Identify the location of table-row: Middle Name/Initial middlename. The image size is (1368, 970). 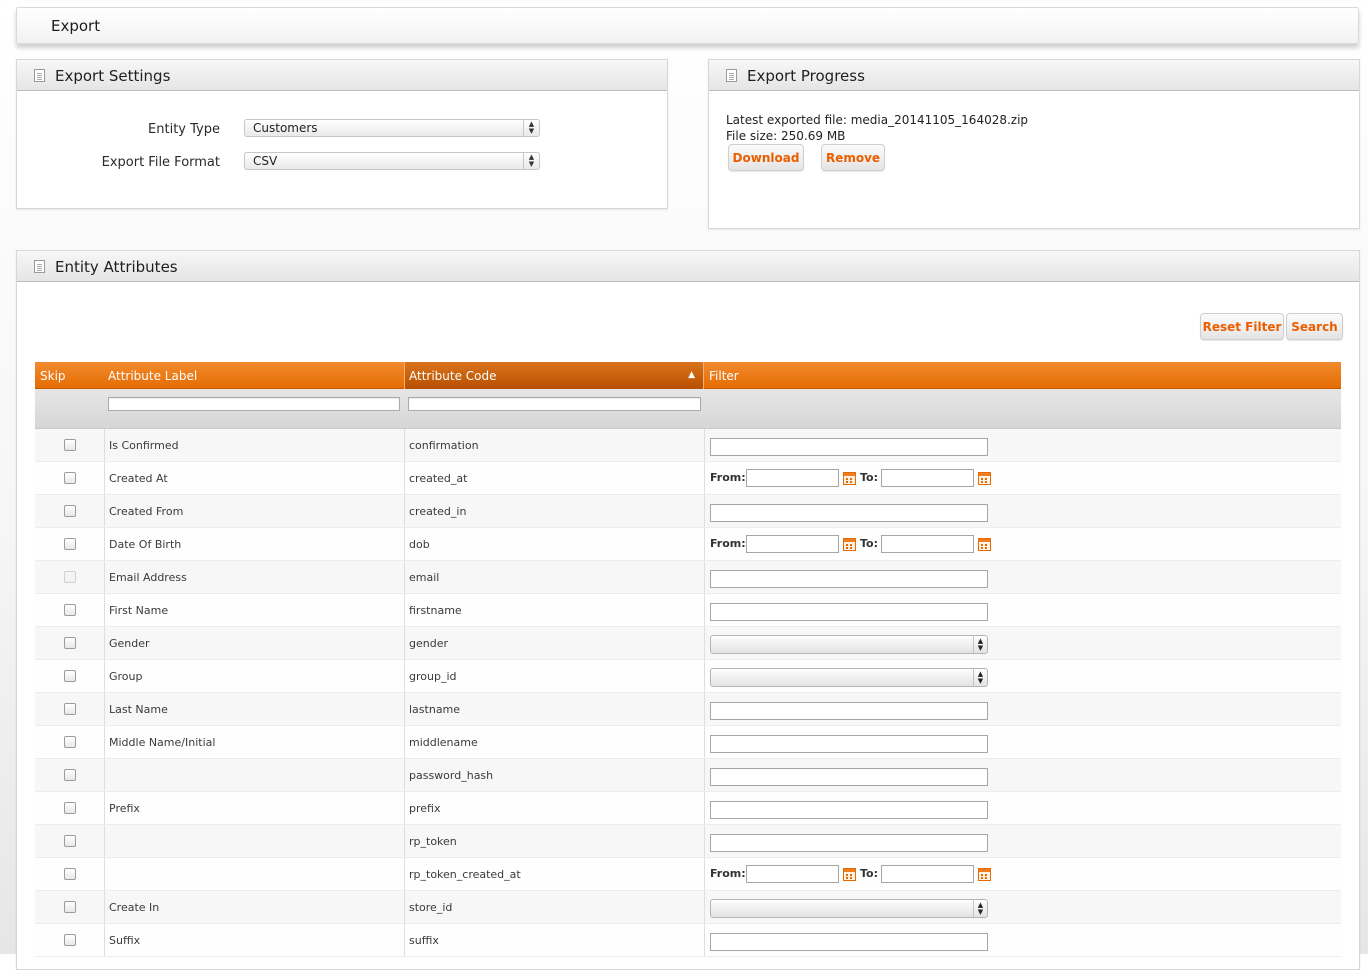
(688, 742).